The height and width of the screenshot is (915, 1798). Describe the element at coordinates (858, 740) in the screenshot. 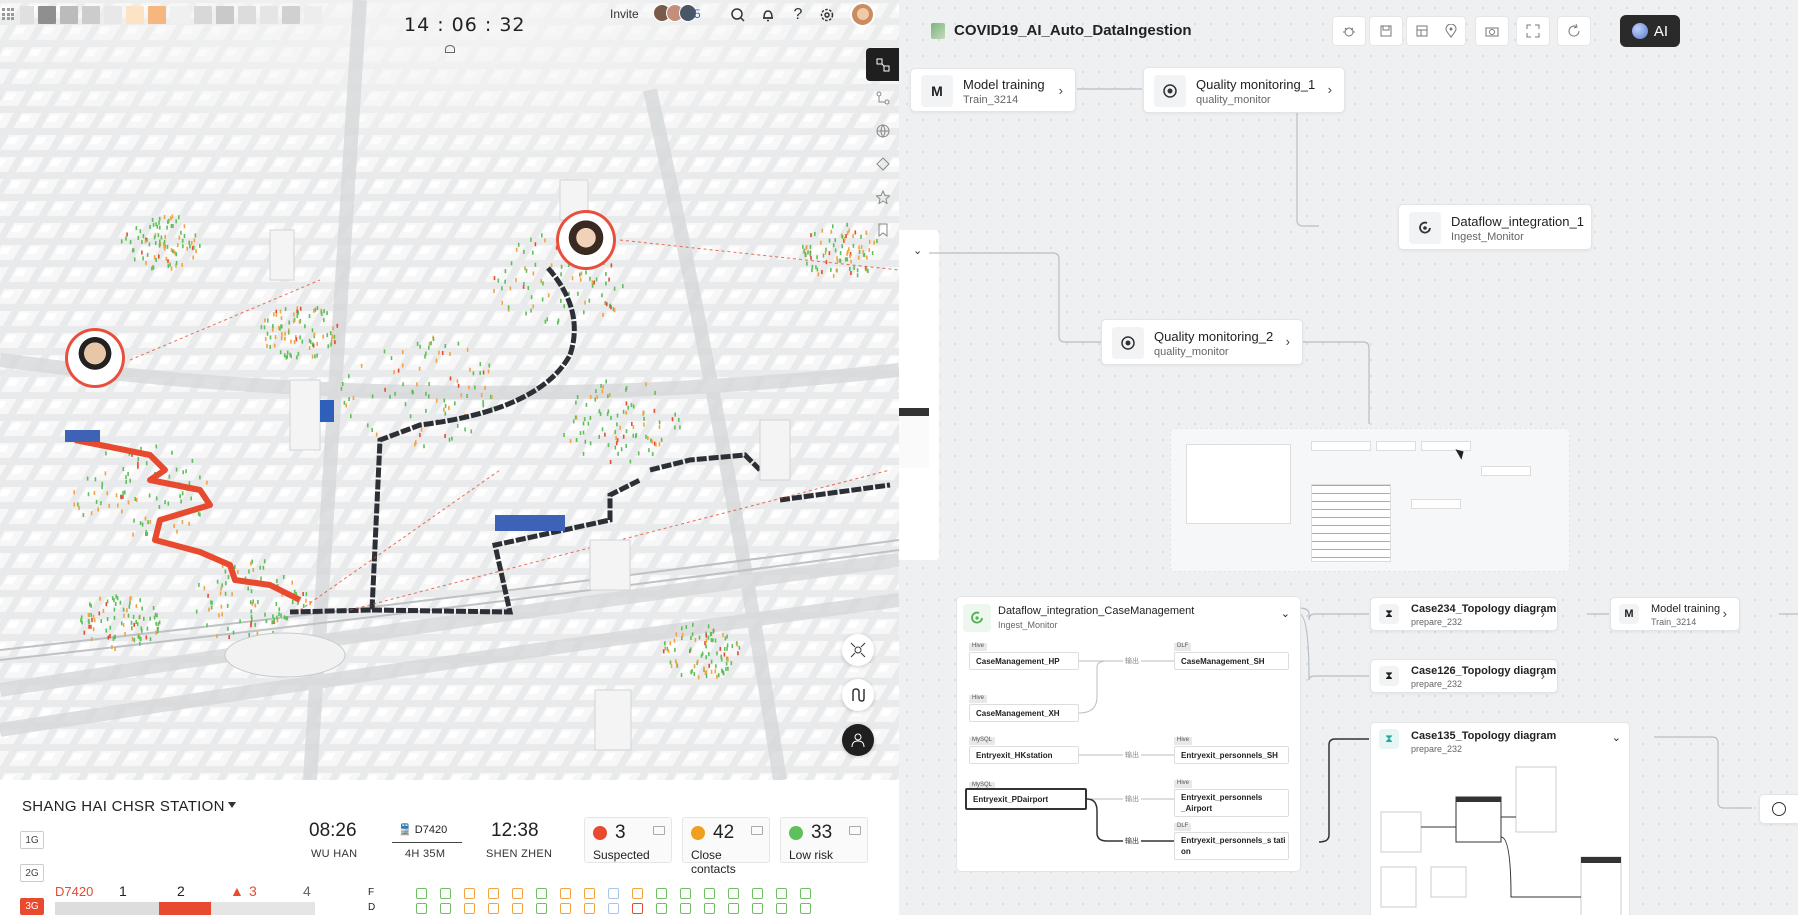

I see `contacts-button` at that location.